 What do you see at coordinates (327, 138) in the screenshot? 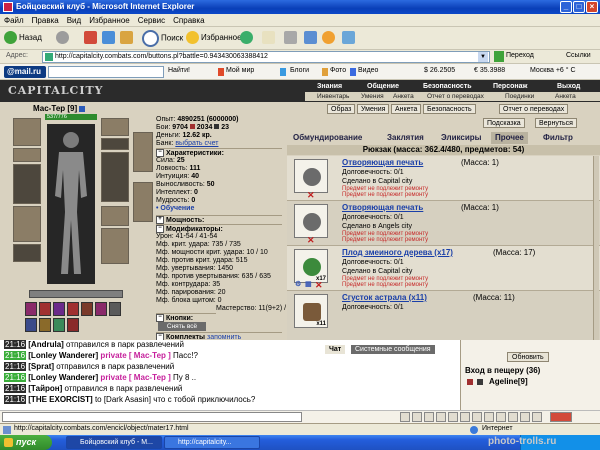
I see `tab-equipment: Обмундирование` at bounding box center [327, 138].